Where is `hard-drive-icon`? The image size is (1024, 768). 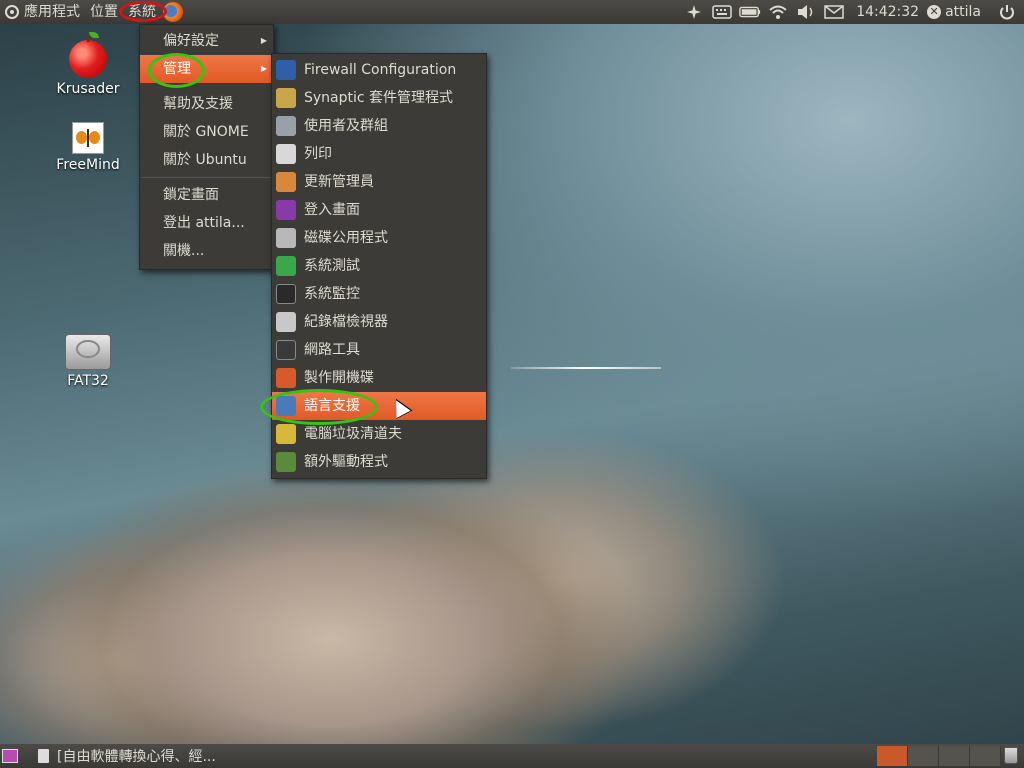
hard-drive-icon is located at coordinates (88, 352).